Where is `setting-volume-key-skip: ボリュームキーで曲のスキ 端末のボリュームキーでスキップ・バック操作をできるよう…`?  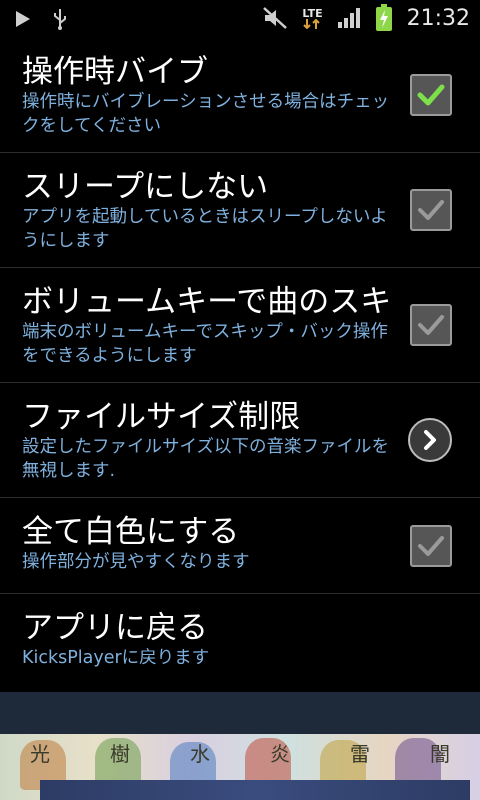
setting-volume-key-skip: ボリュームキーで曲のスキ 端末のボリュームキーでスキップ・バック操作をできるよう… is located at coordinates (240, 325).